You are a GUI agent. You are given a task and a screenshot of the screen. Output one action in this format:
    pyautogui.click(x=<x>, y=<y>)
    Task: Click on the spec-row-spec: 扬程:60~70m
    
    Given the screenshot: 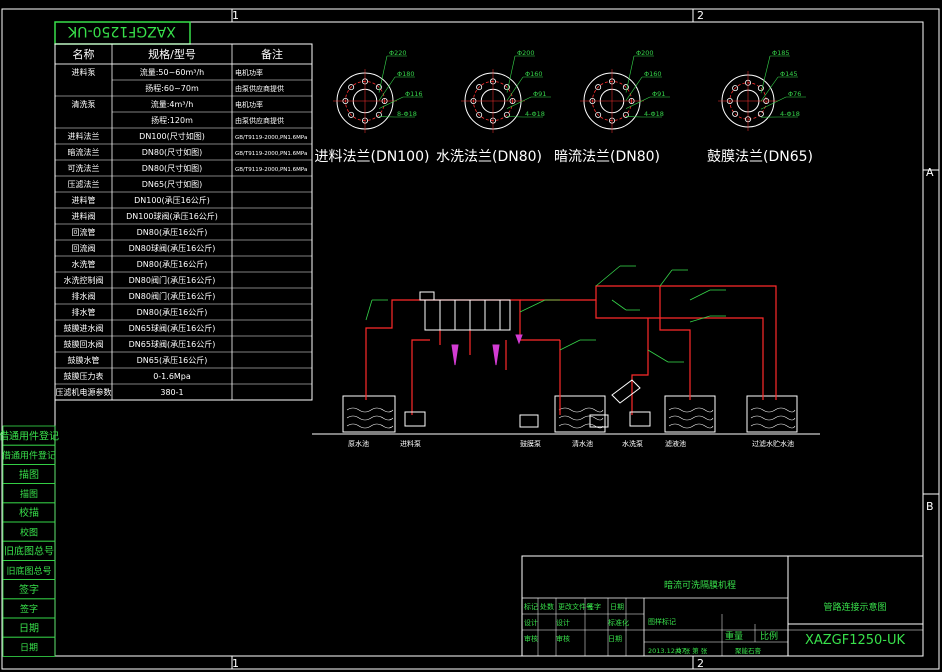 What is the action you would take?
    pyautogui.click(x=172, y=88)
    